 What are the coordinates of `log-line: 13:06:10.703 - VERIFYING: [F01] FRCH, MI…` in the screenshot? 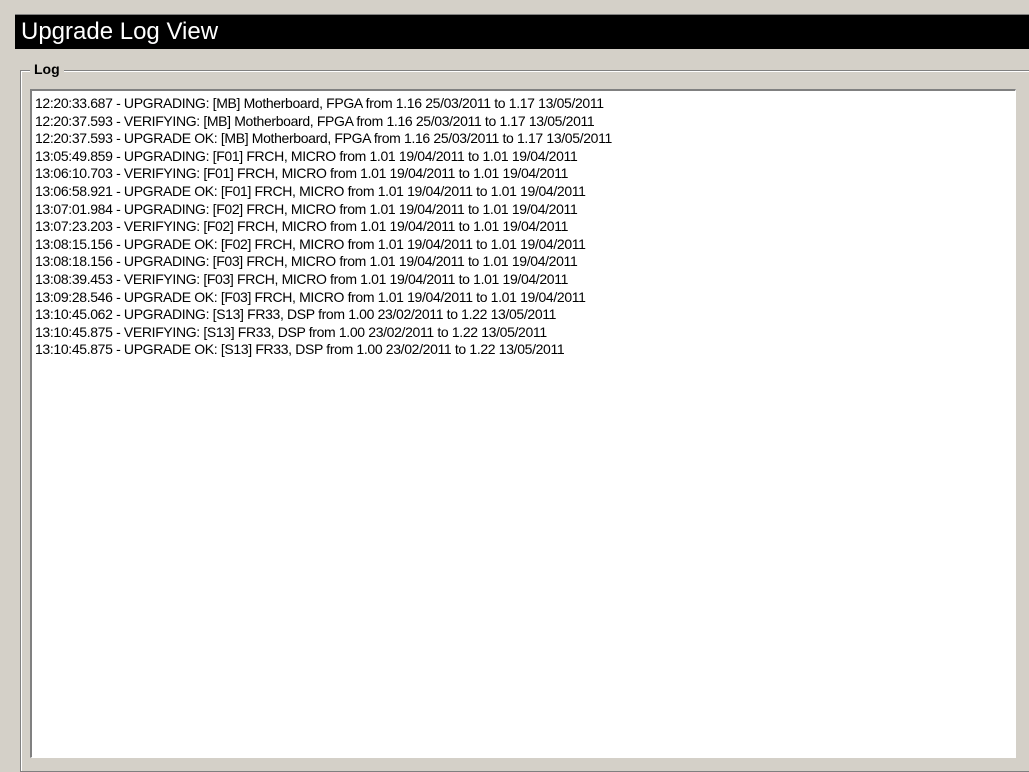 It's located at (302, 173).